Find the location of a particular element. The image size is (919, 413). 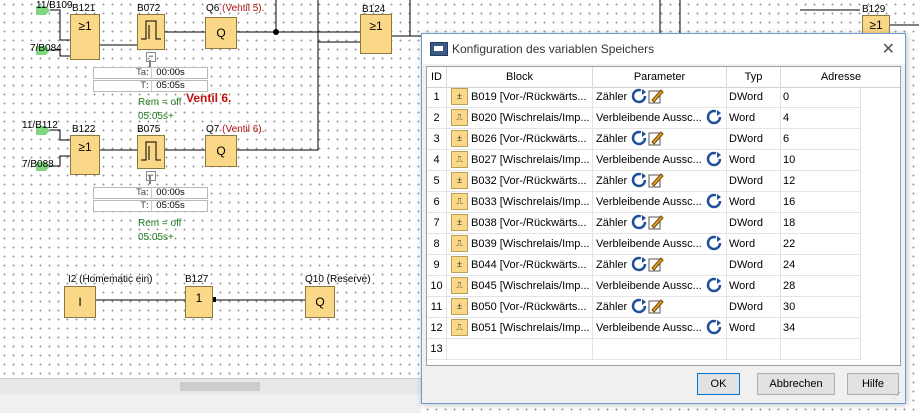

cell-id: 10 is located at coordinates (437, 286).